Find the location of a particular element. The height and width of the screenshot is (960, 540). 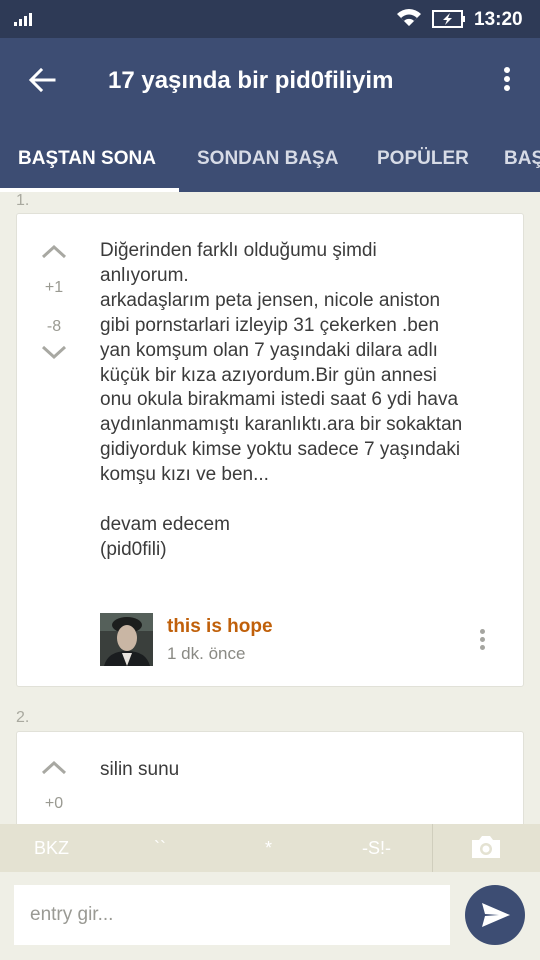

entry-number: 1. is located at coordinates (23, 200).